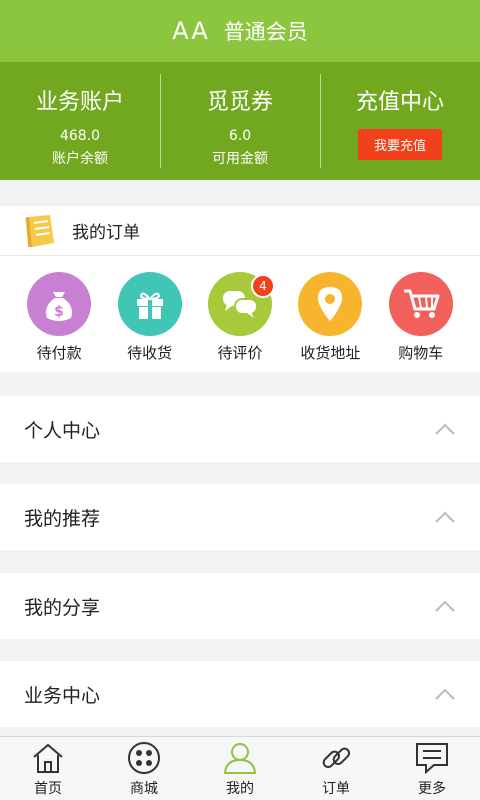 The height and width of the screenshot is (800, 480). I want to click on business-account-label: 账户余额, so click(80, 159).